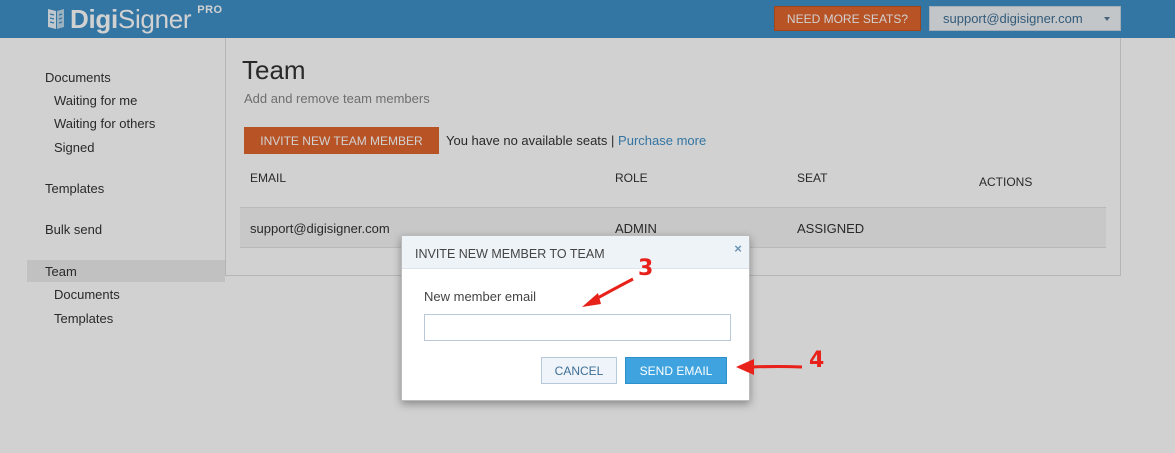  Describe the element at coordinates (817, 360) in the screenshot. I see `step-4-number: 4` at that location.